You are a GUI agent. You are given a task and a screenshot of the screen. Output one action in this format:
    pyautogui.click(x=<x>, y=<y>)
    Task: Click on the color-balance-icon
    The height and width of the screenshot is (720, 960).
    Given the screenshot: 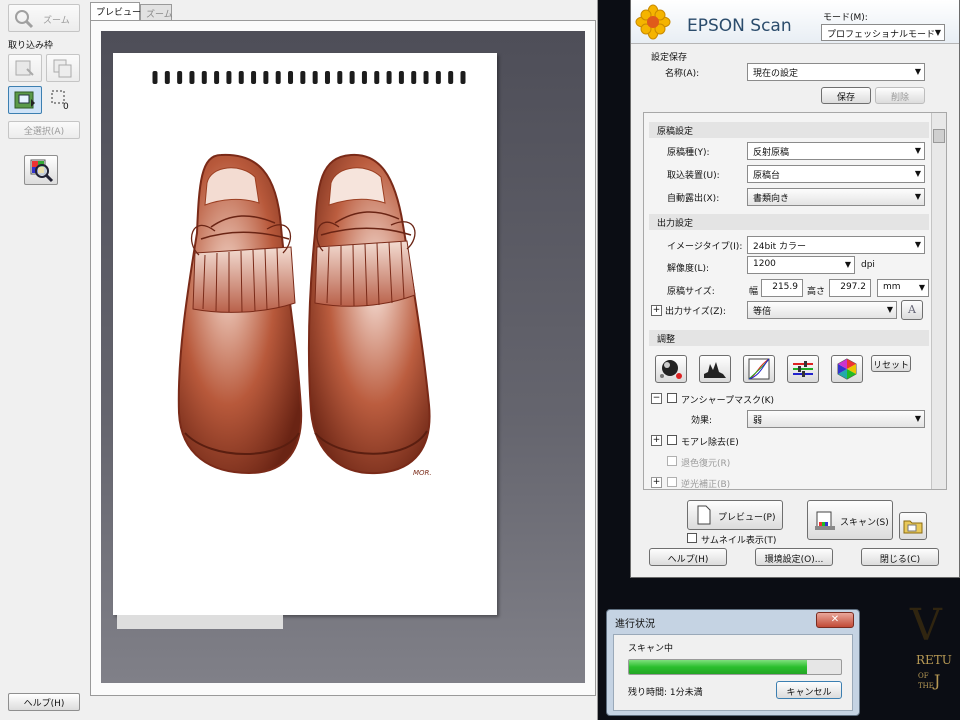 What is the action you would take?
    pyautogui.click(x=803, y=369)
    